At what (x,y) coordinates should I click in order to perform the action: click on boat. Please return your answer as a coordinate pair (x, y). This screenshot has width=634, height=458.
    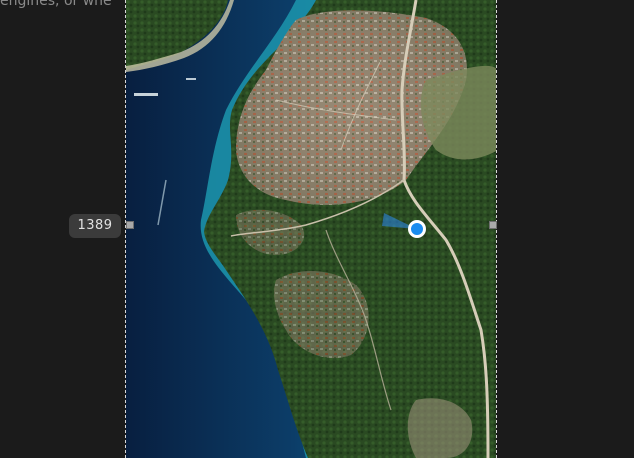
    Looking at the image, I should click on (146, 94).